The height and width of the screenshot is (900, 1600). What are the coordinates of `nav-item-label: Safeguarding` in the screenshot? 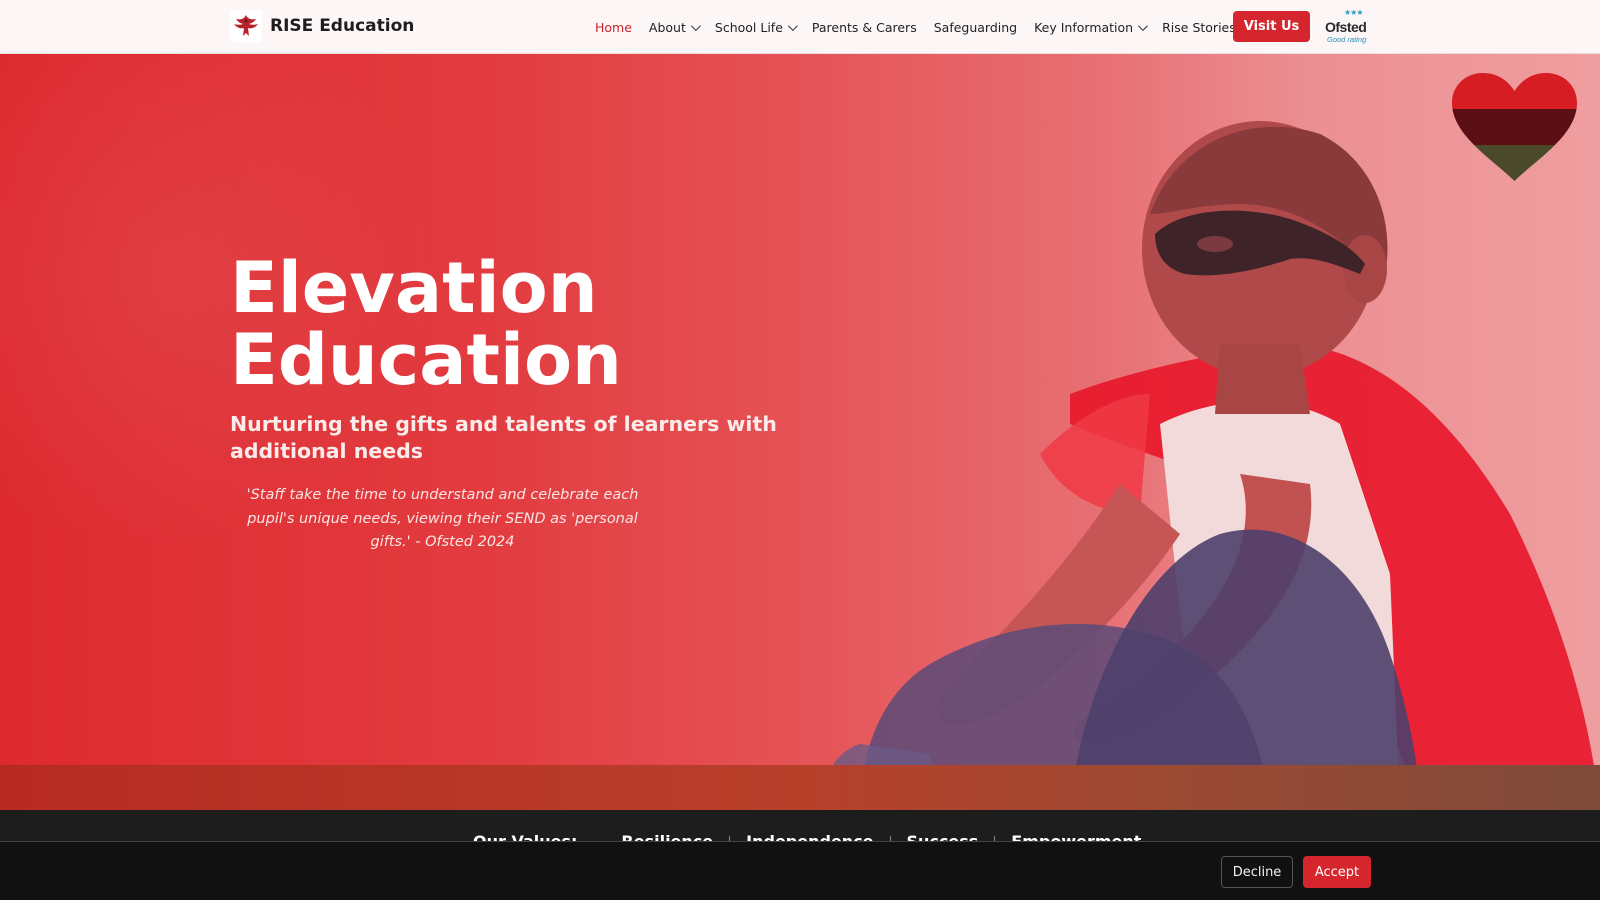 It's located at (975, 27).